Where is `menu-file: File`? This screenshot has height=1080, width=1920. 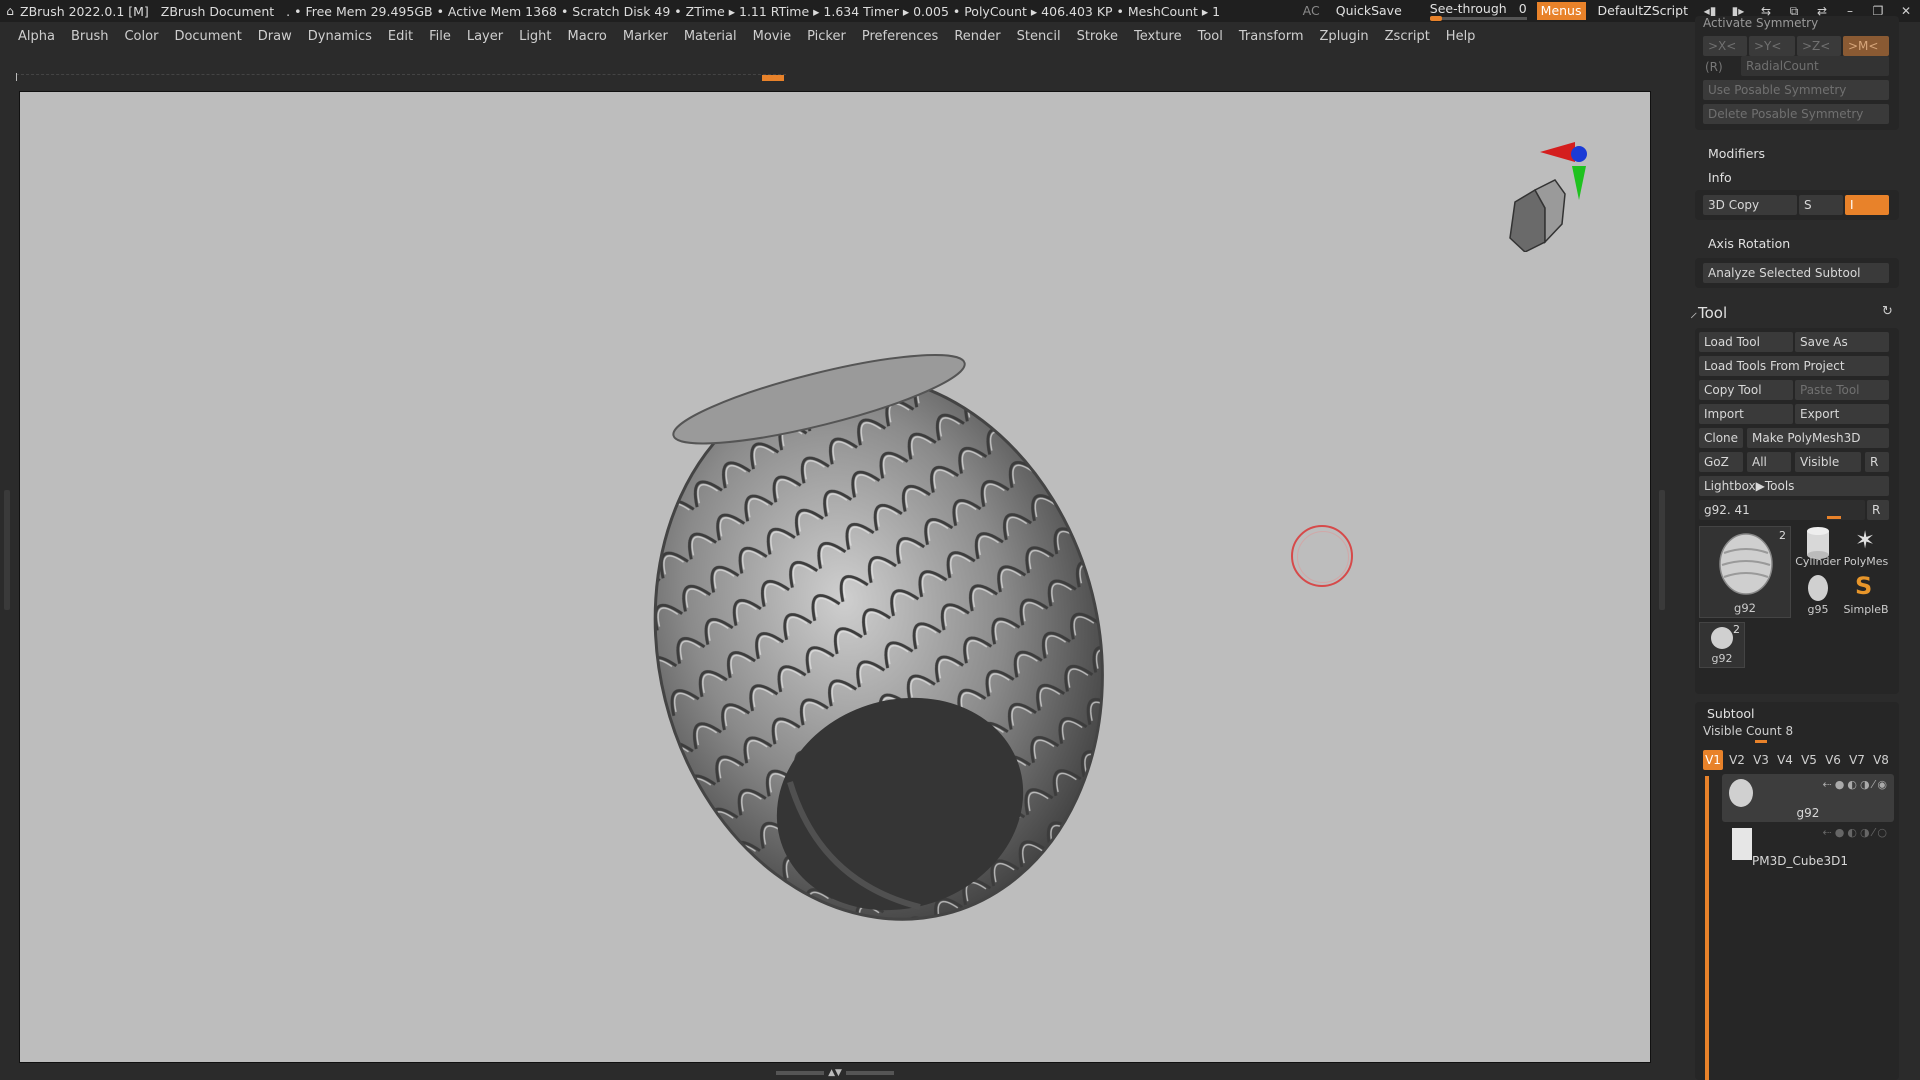
menu-file: File is located at coordinates (440, 36).